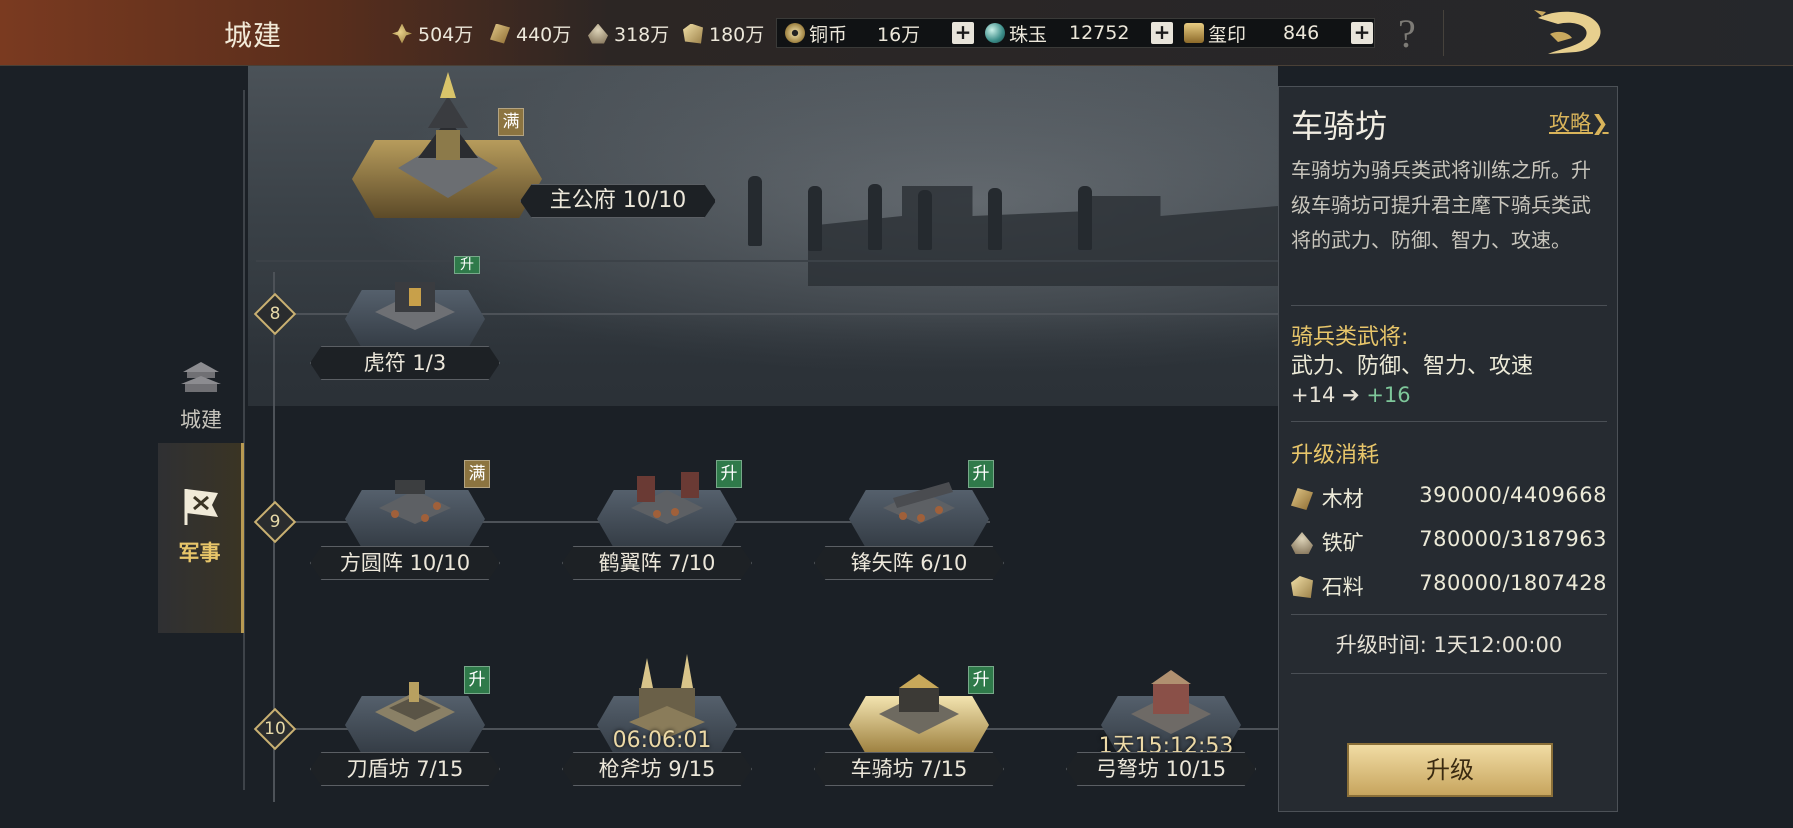 The image size is (1793, 828). Describe the element at coordinates (1381, 645) in the screenshot. I see `upgrade-time-label: 升级时间:` at that location.